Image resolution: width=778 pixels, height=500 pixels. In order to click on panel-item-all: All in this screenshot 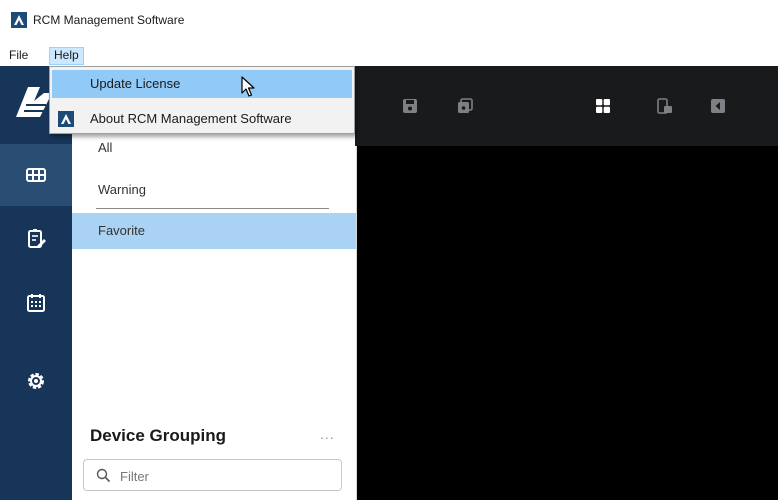, I will do `click(214, 148)`.